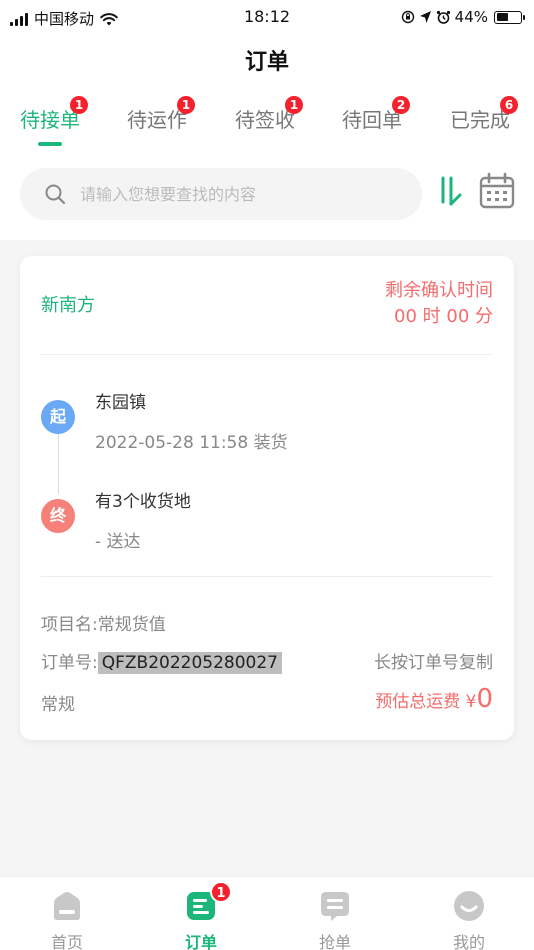  Describe the element at coordinates (418, 702) in the screenshot. I see `fee-label: 预估总运费` at that location.